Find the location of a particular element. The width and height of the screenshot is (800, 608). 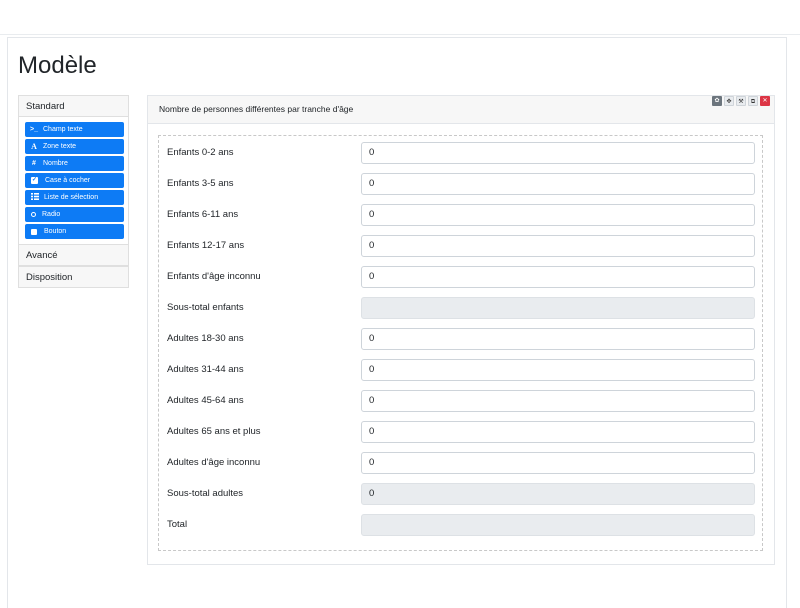

wrench-icon: ⚒ is located at coordinates (741, 101).